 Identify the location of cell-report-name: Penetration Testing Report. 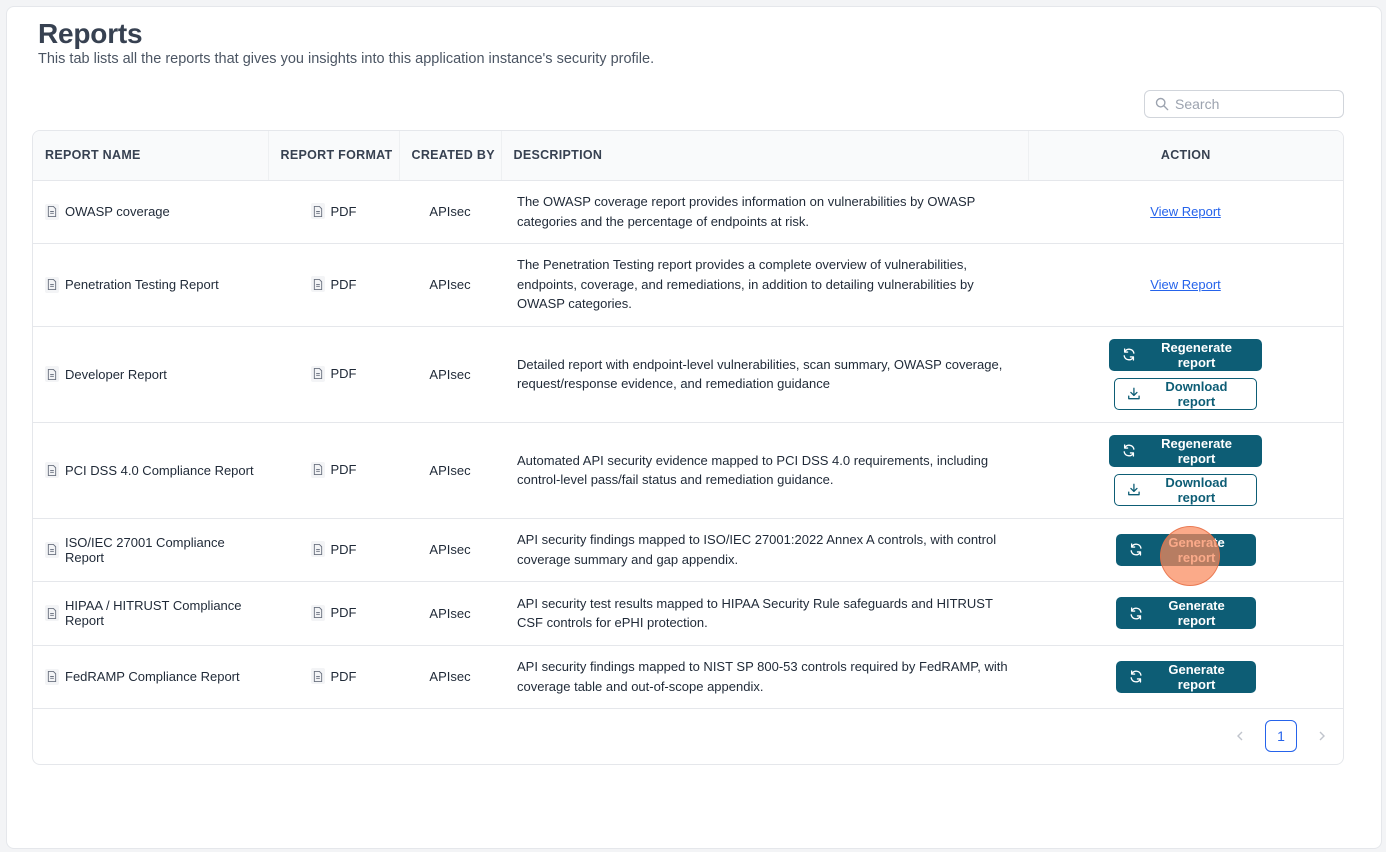
(150, 285).